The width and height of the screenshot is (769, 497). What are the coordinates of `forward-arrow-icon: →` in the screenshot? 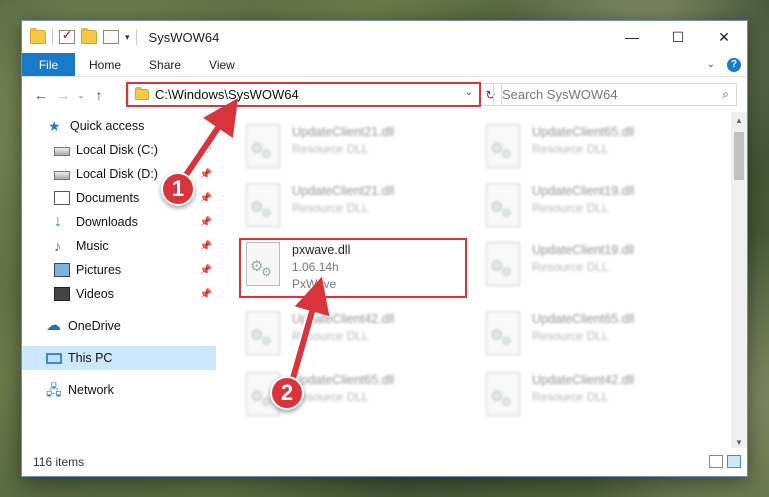 It's located at (63, 95).